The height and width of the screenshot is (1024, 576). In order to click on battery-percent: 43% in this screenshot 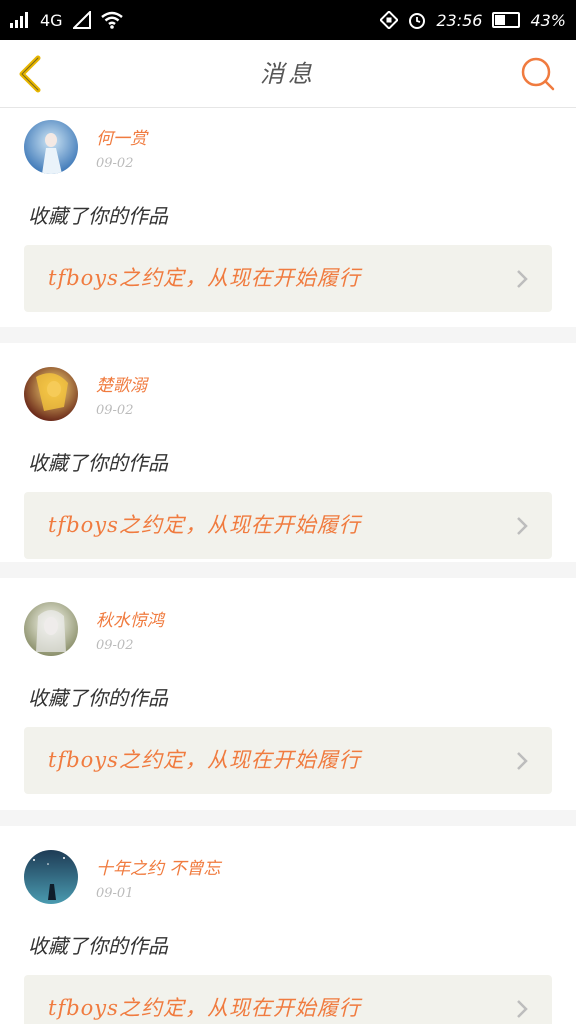, I will do `click(548, 20)`.